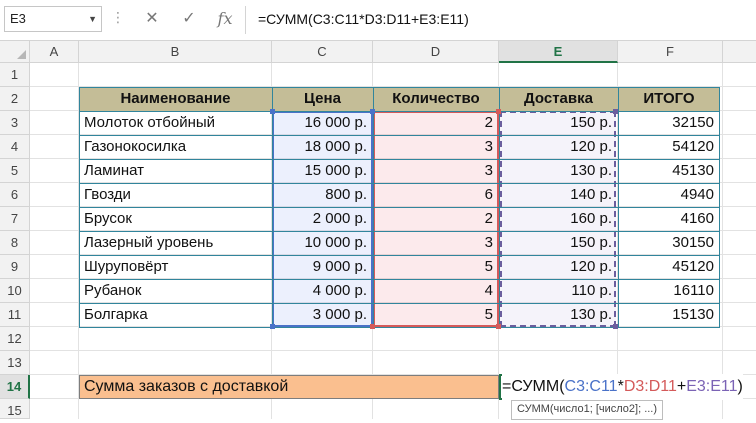  Describe the element at coordinates (15, 195) in the screenshot. I see `row-header-6: 6` at that location.